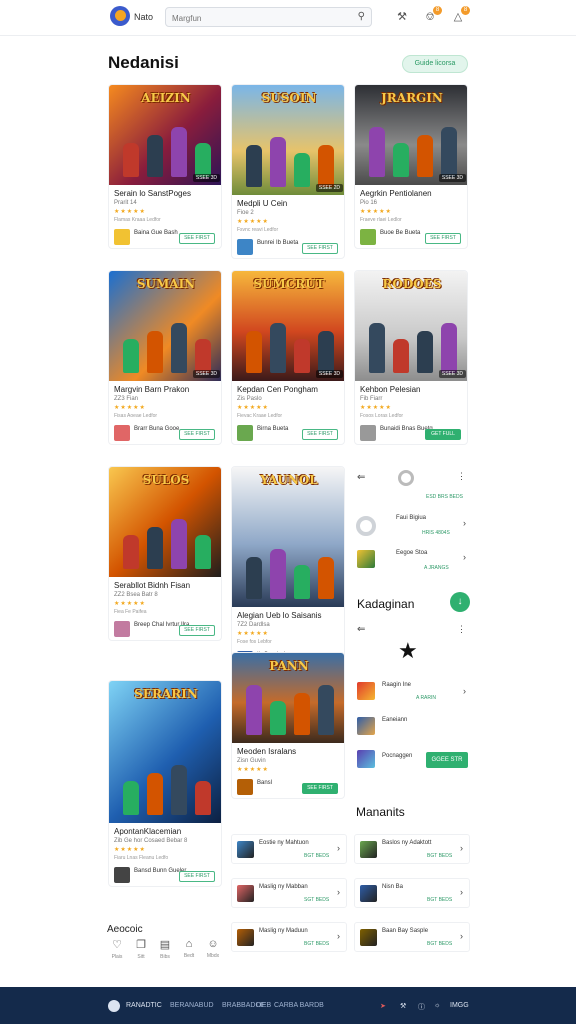 Image resolution: width=576 pixels, height=1024 pixels. I want to click on list-item-title: Nisn Ba, so click(393, 887).